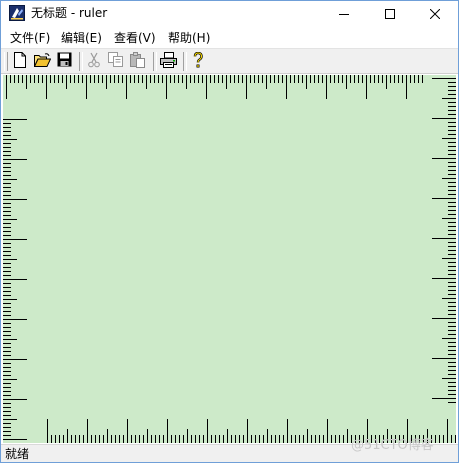 Image resolution: width=459 pixels, height=463 pixels. Describe the element at coordinates (229, 61) in the screenshot. I see `toolbar` at that location.